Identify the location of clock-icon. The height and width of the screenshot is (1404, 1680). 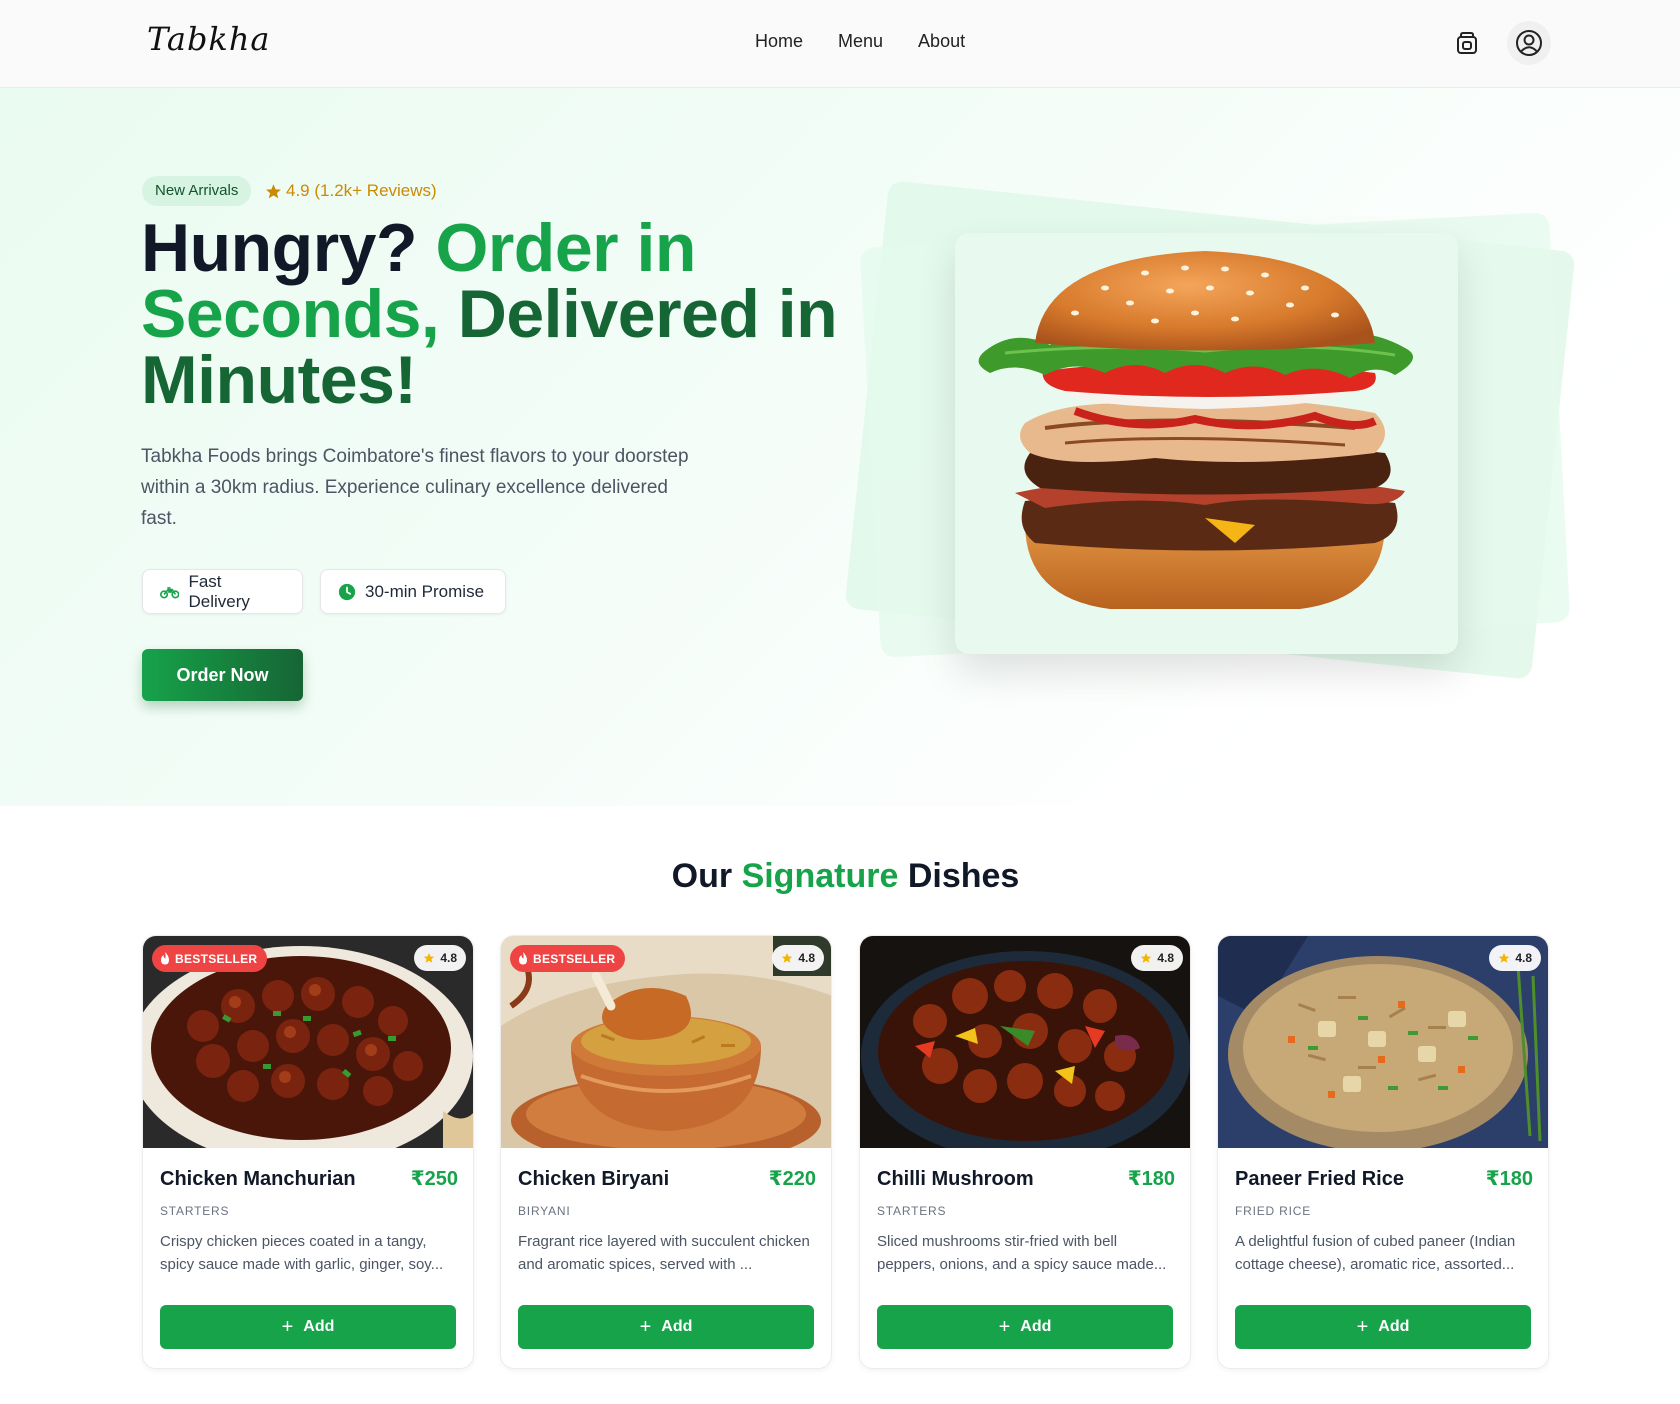
(347, 591).